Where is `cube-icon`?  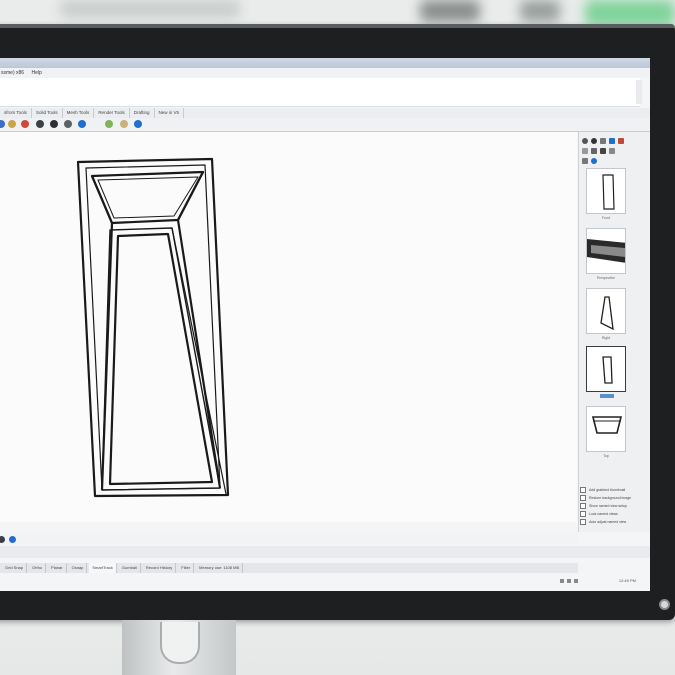 cube-icon is located at coordinates (603, 141).